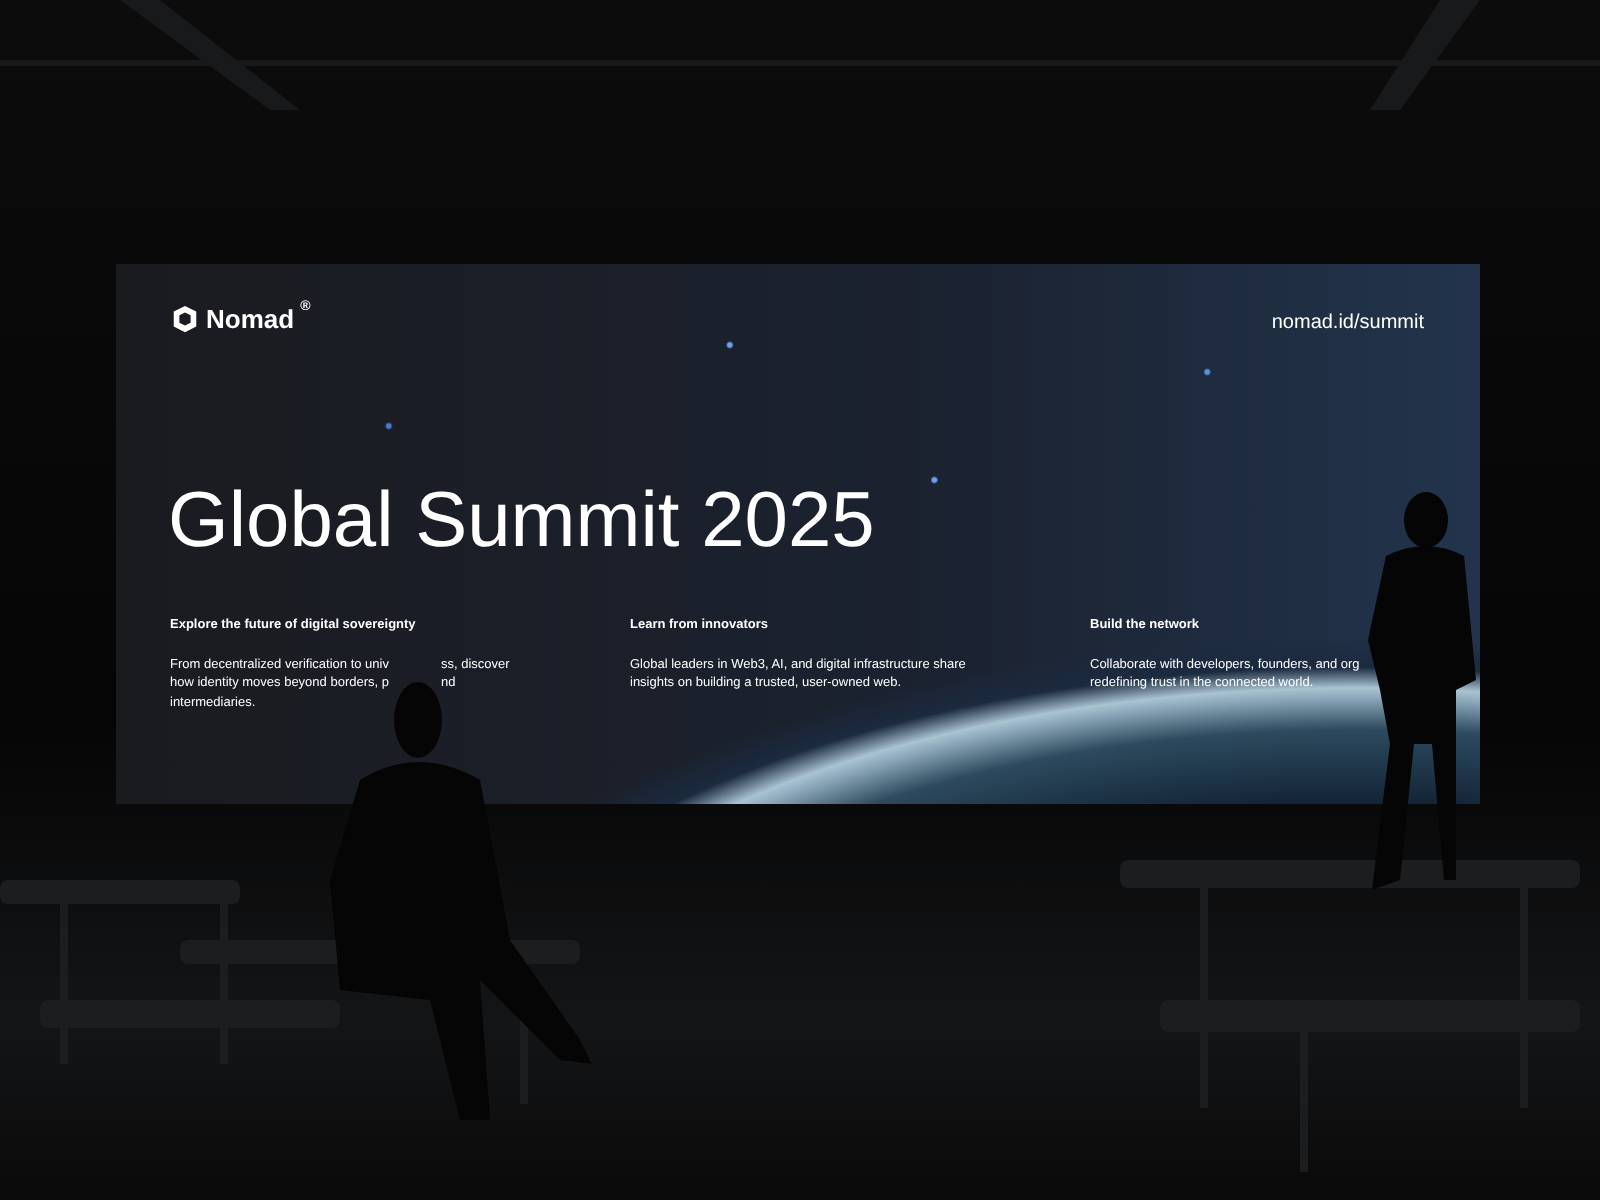 The image size is (1600, 1200). I want to click on logo-text: Nomad, so click(250, 320).